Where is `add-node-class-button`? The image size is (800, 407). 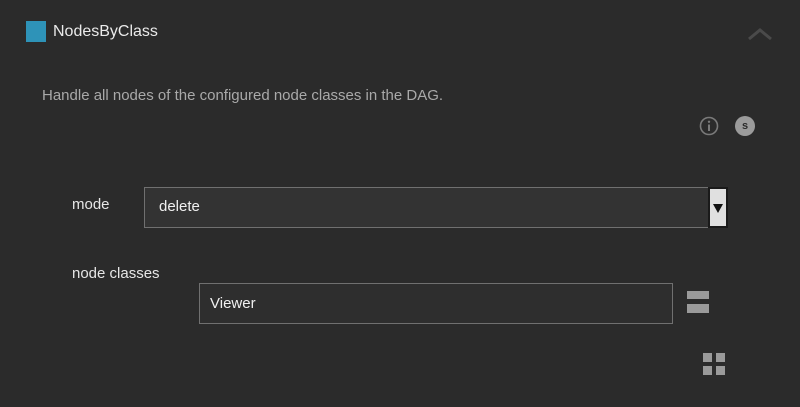 add-node-class-button is located at coordinates (714, 364).